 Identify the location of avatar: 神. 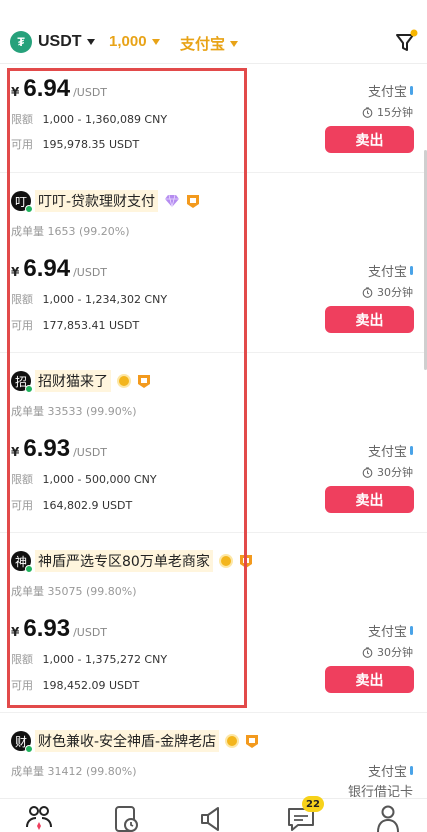
(22, 562).